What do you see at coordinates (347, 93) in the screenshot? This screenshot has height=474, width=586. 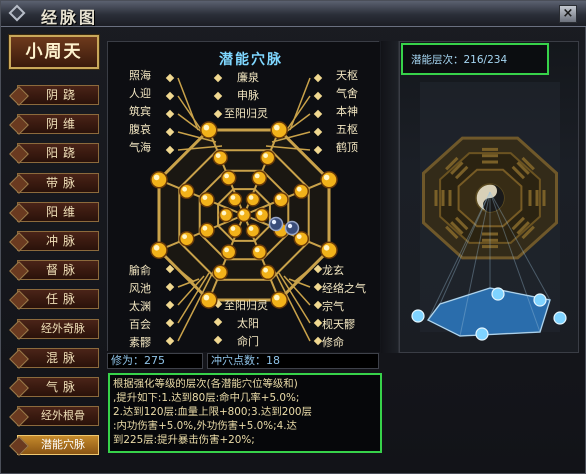 I see `acupoint-label: 气舍` at bounding box center [347, 93].